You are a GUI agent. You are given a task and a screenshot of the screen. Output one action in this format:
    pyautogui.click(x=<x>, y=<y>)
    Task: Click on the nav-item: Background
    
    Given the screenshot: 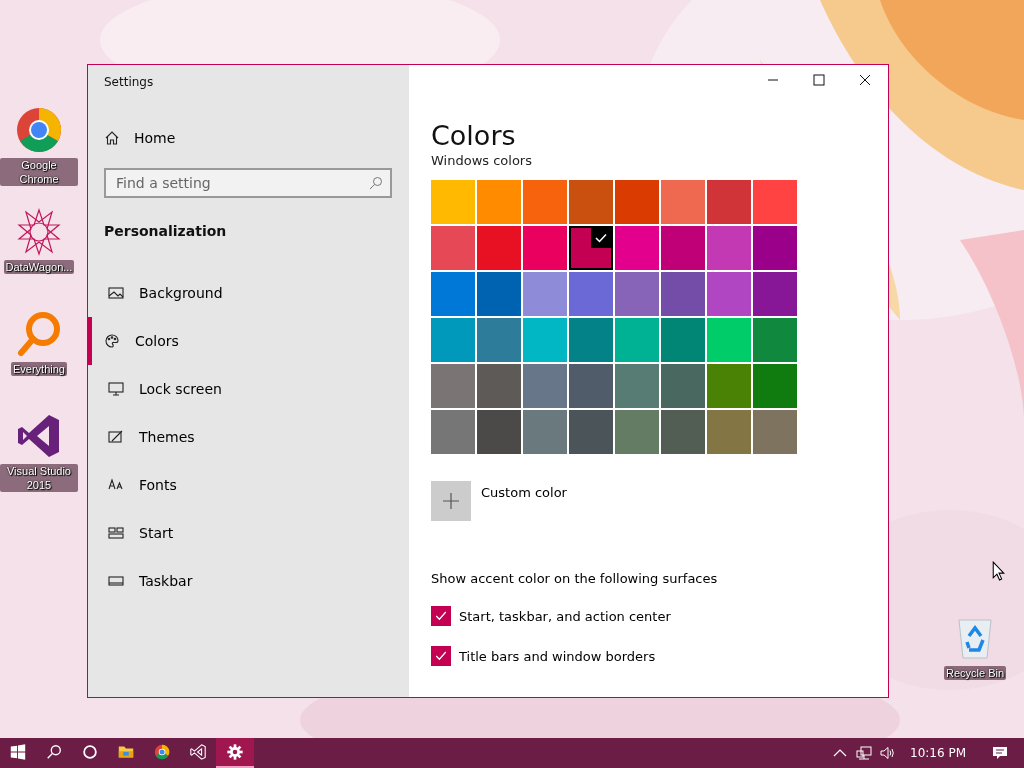 What is the action you would take?
    pyautogui.click(x=240, y=293)
    